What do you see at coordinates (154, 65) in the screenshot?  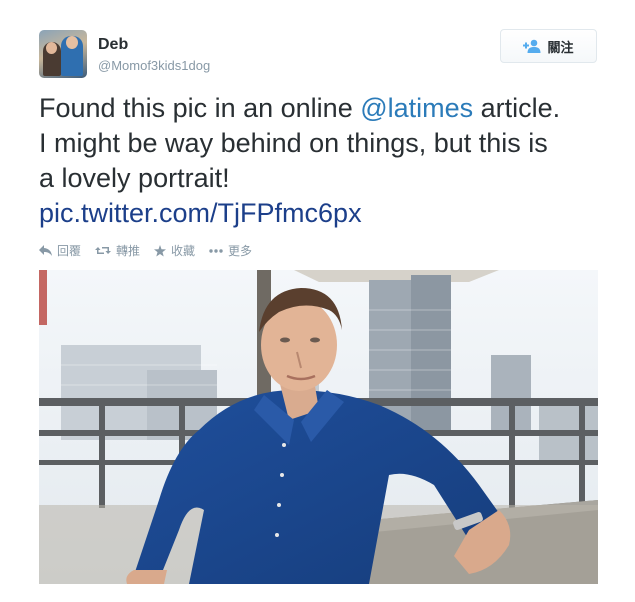 I see `user-handle: @Momof3kids1dog` at bounding box center [154, 65].